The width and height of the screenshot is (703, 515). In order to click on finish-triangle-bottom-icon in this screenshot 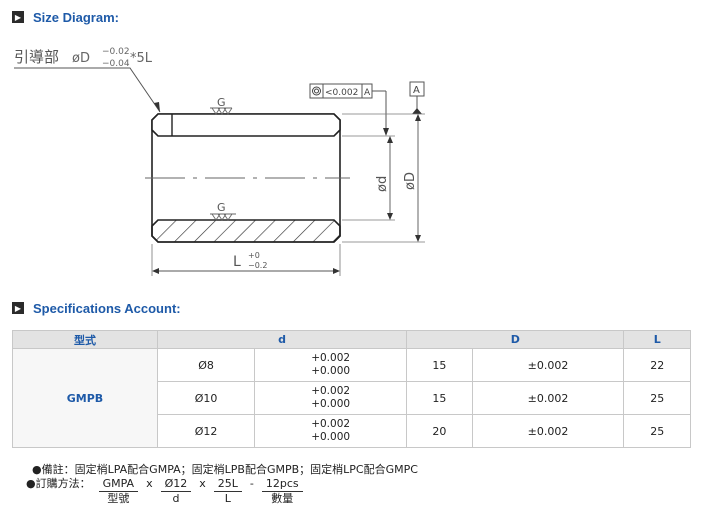, I will do `click(223, 217)`.